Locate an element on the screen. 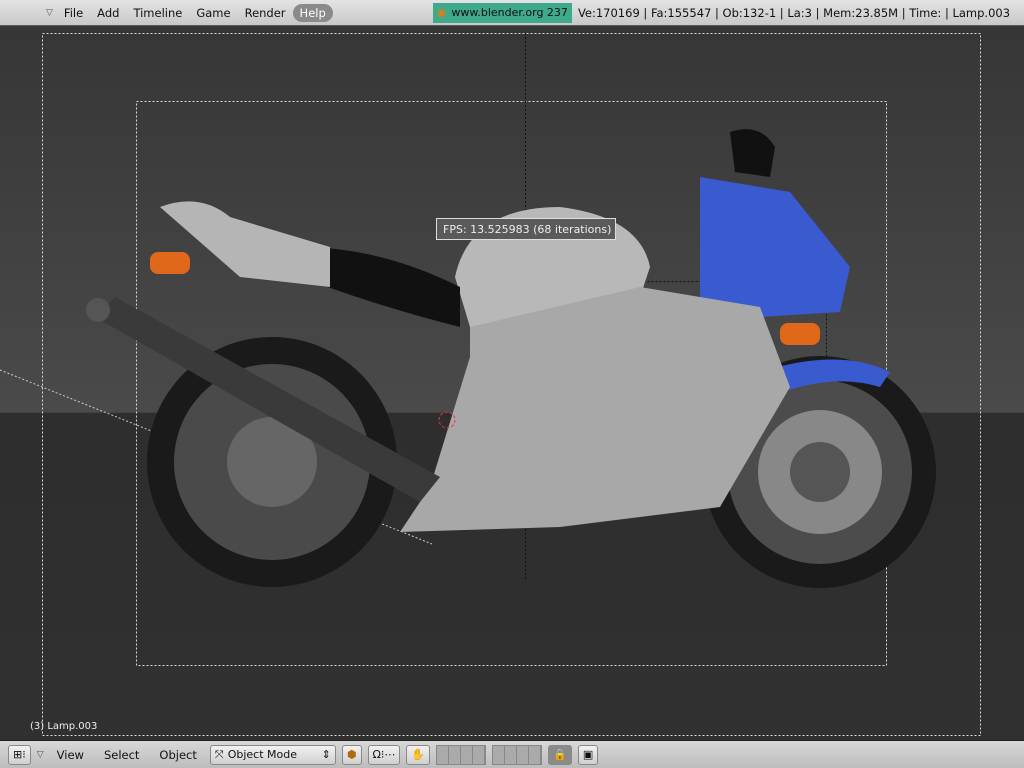  editor-type-button: ⊞ ⁝ is located at coordinates (19, 754).